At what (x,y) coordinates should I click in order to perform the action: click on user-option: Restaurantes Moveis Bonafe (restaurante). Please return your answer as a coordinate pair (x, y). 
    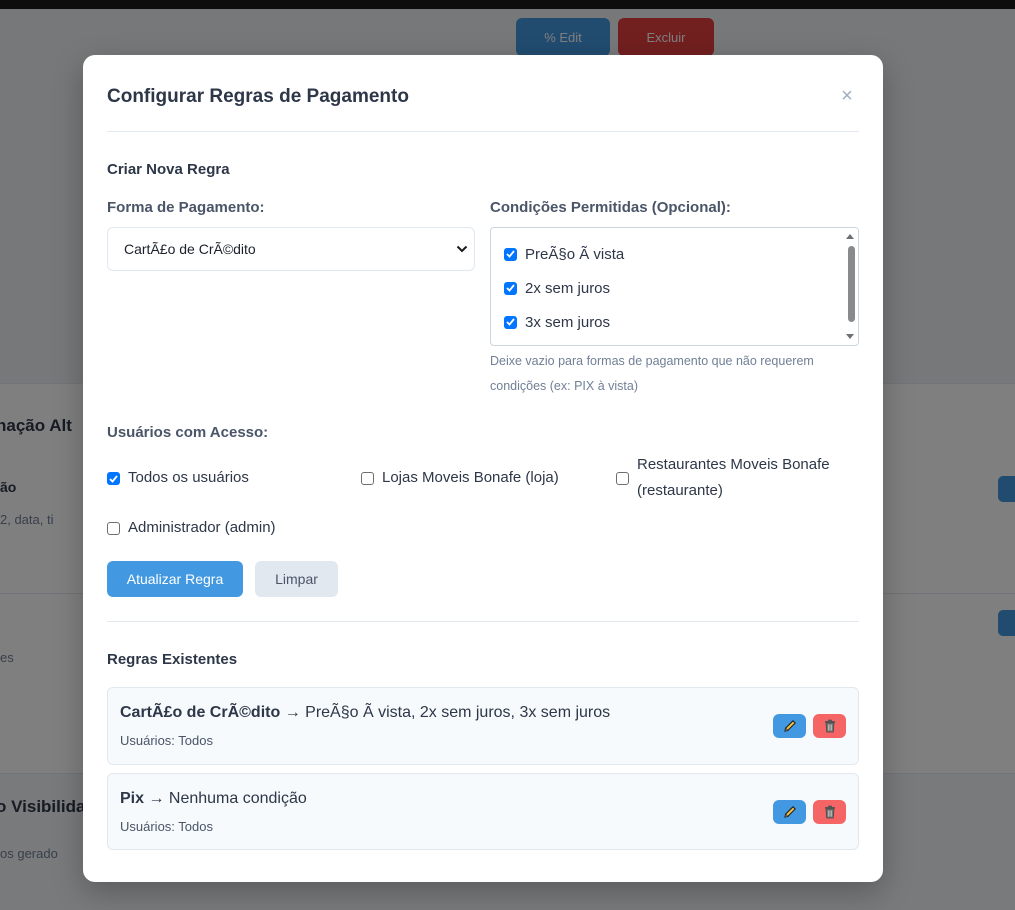
    Looking at the image, I should click on (731, 478).